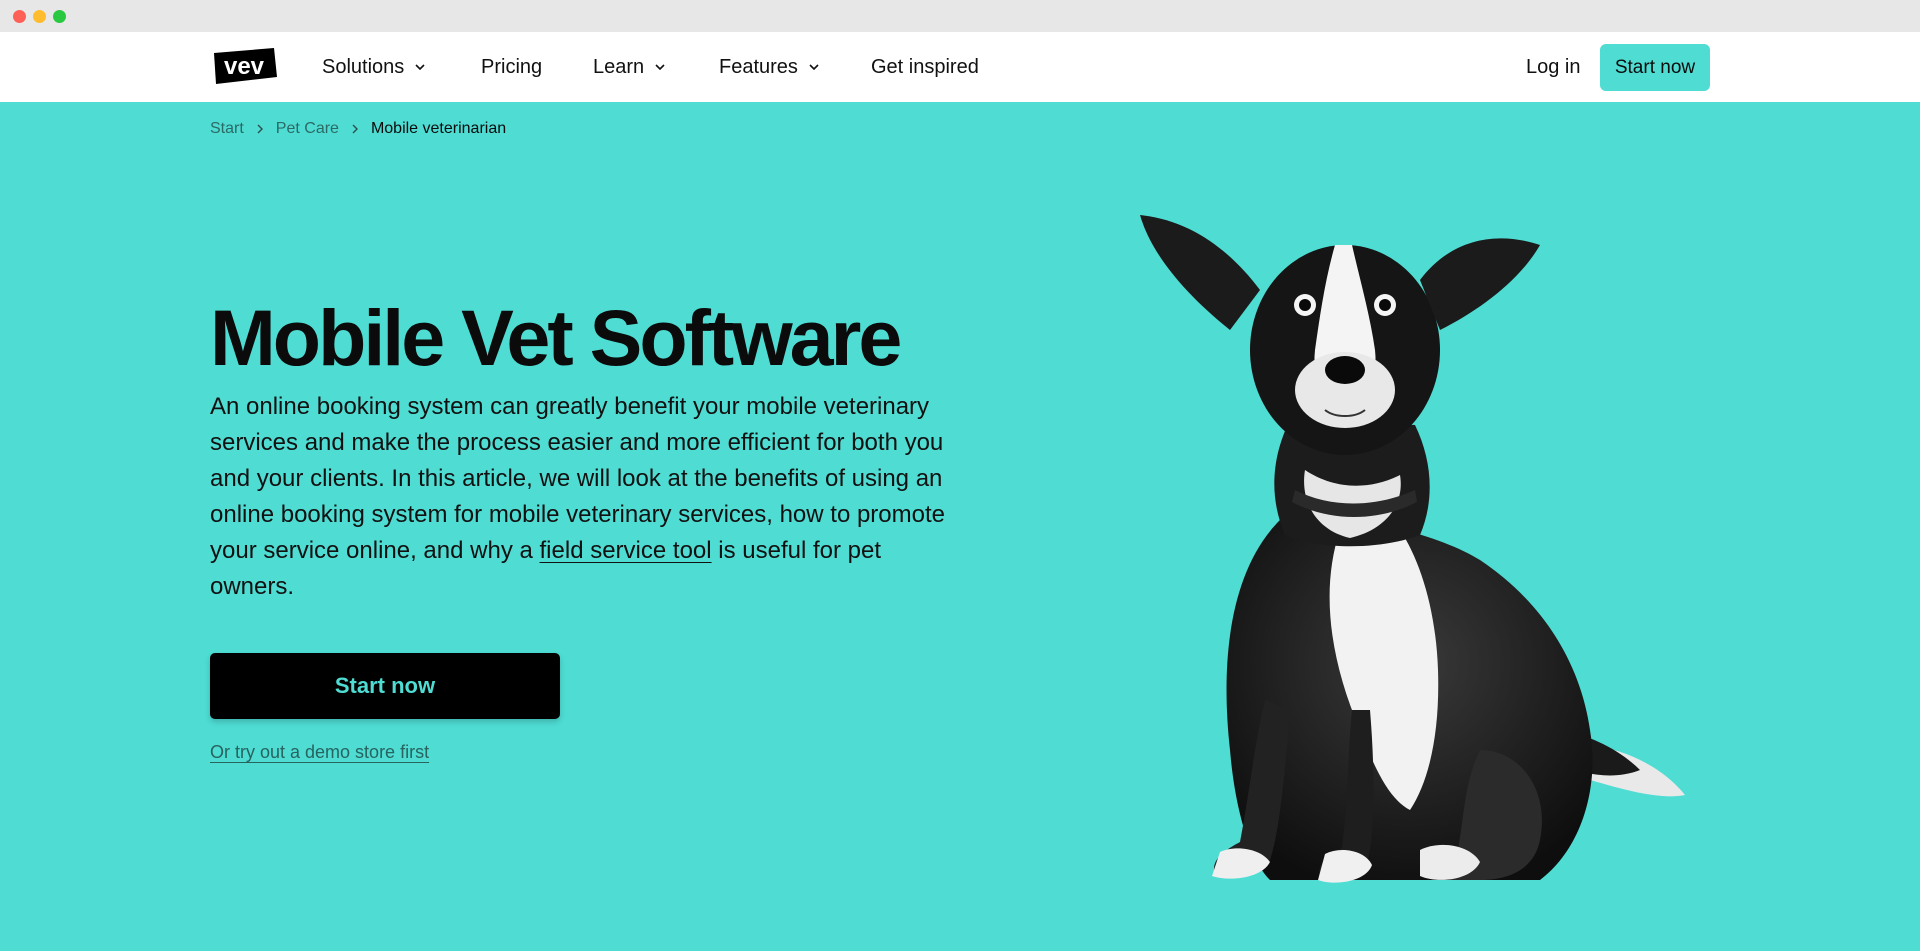  I want to click on nav-item-get-inspired: Get inspired, so click(925, 67).